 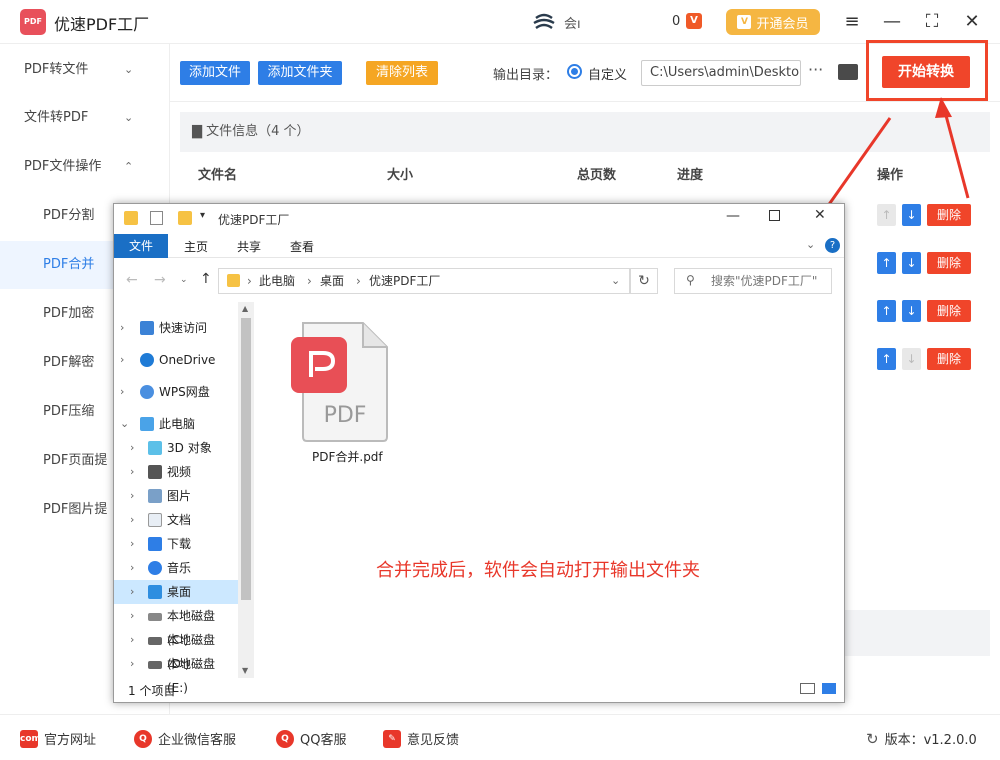 I want to click on tab-view: 查看, so click(x=302, y=246).